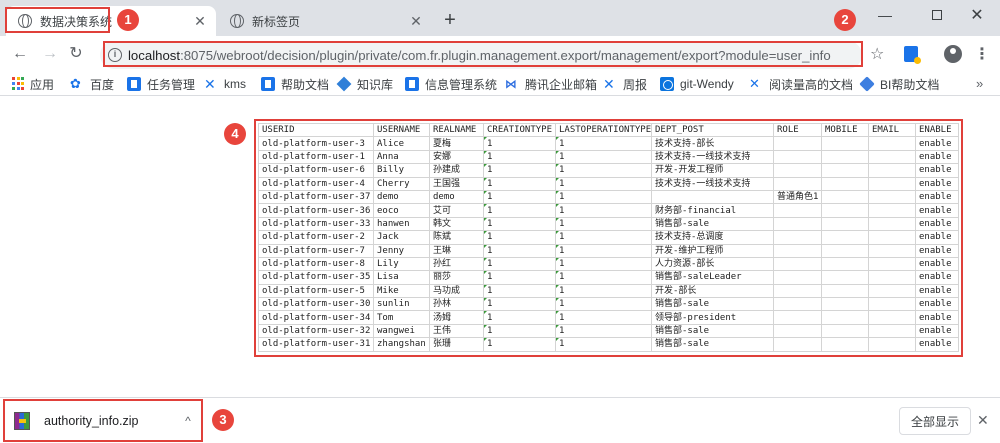 This screenshot has width=1000, height=443. I want to click on bookmark-bi-help: BI帮助文档, so click(899, 84).